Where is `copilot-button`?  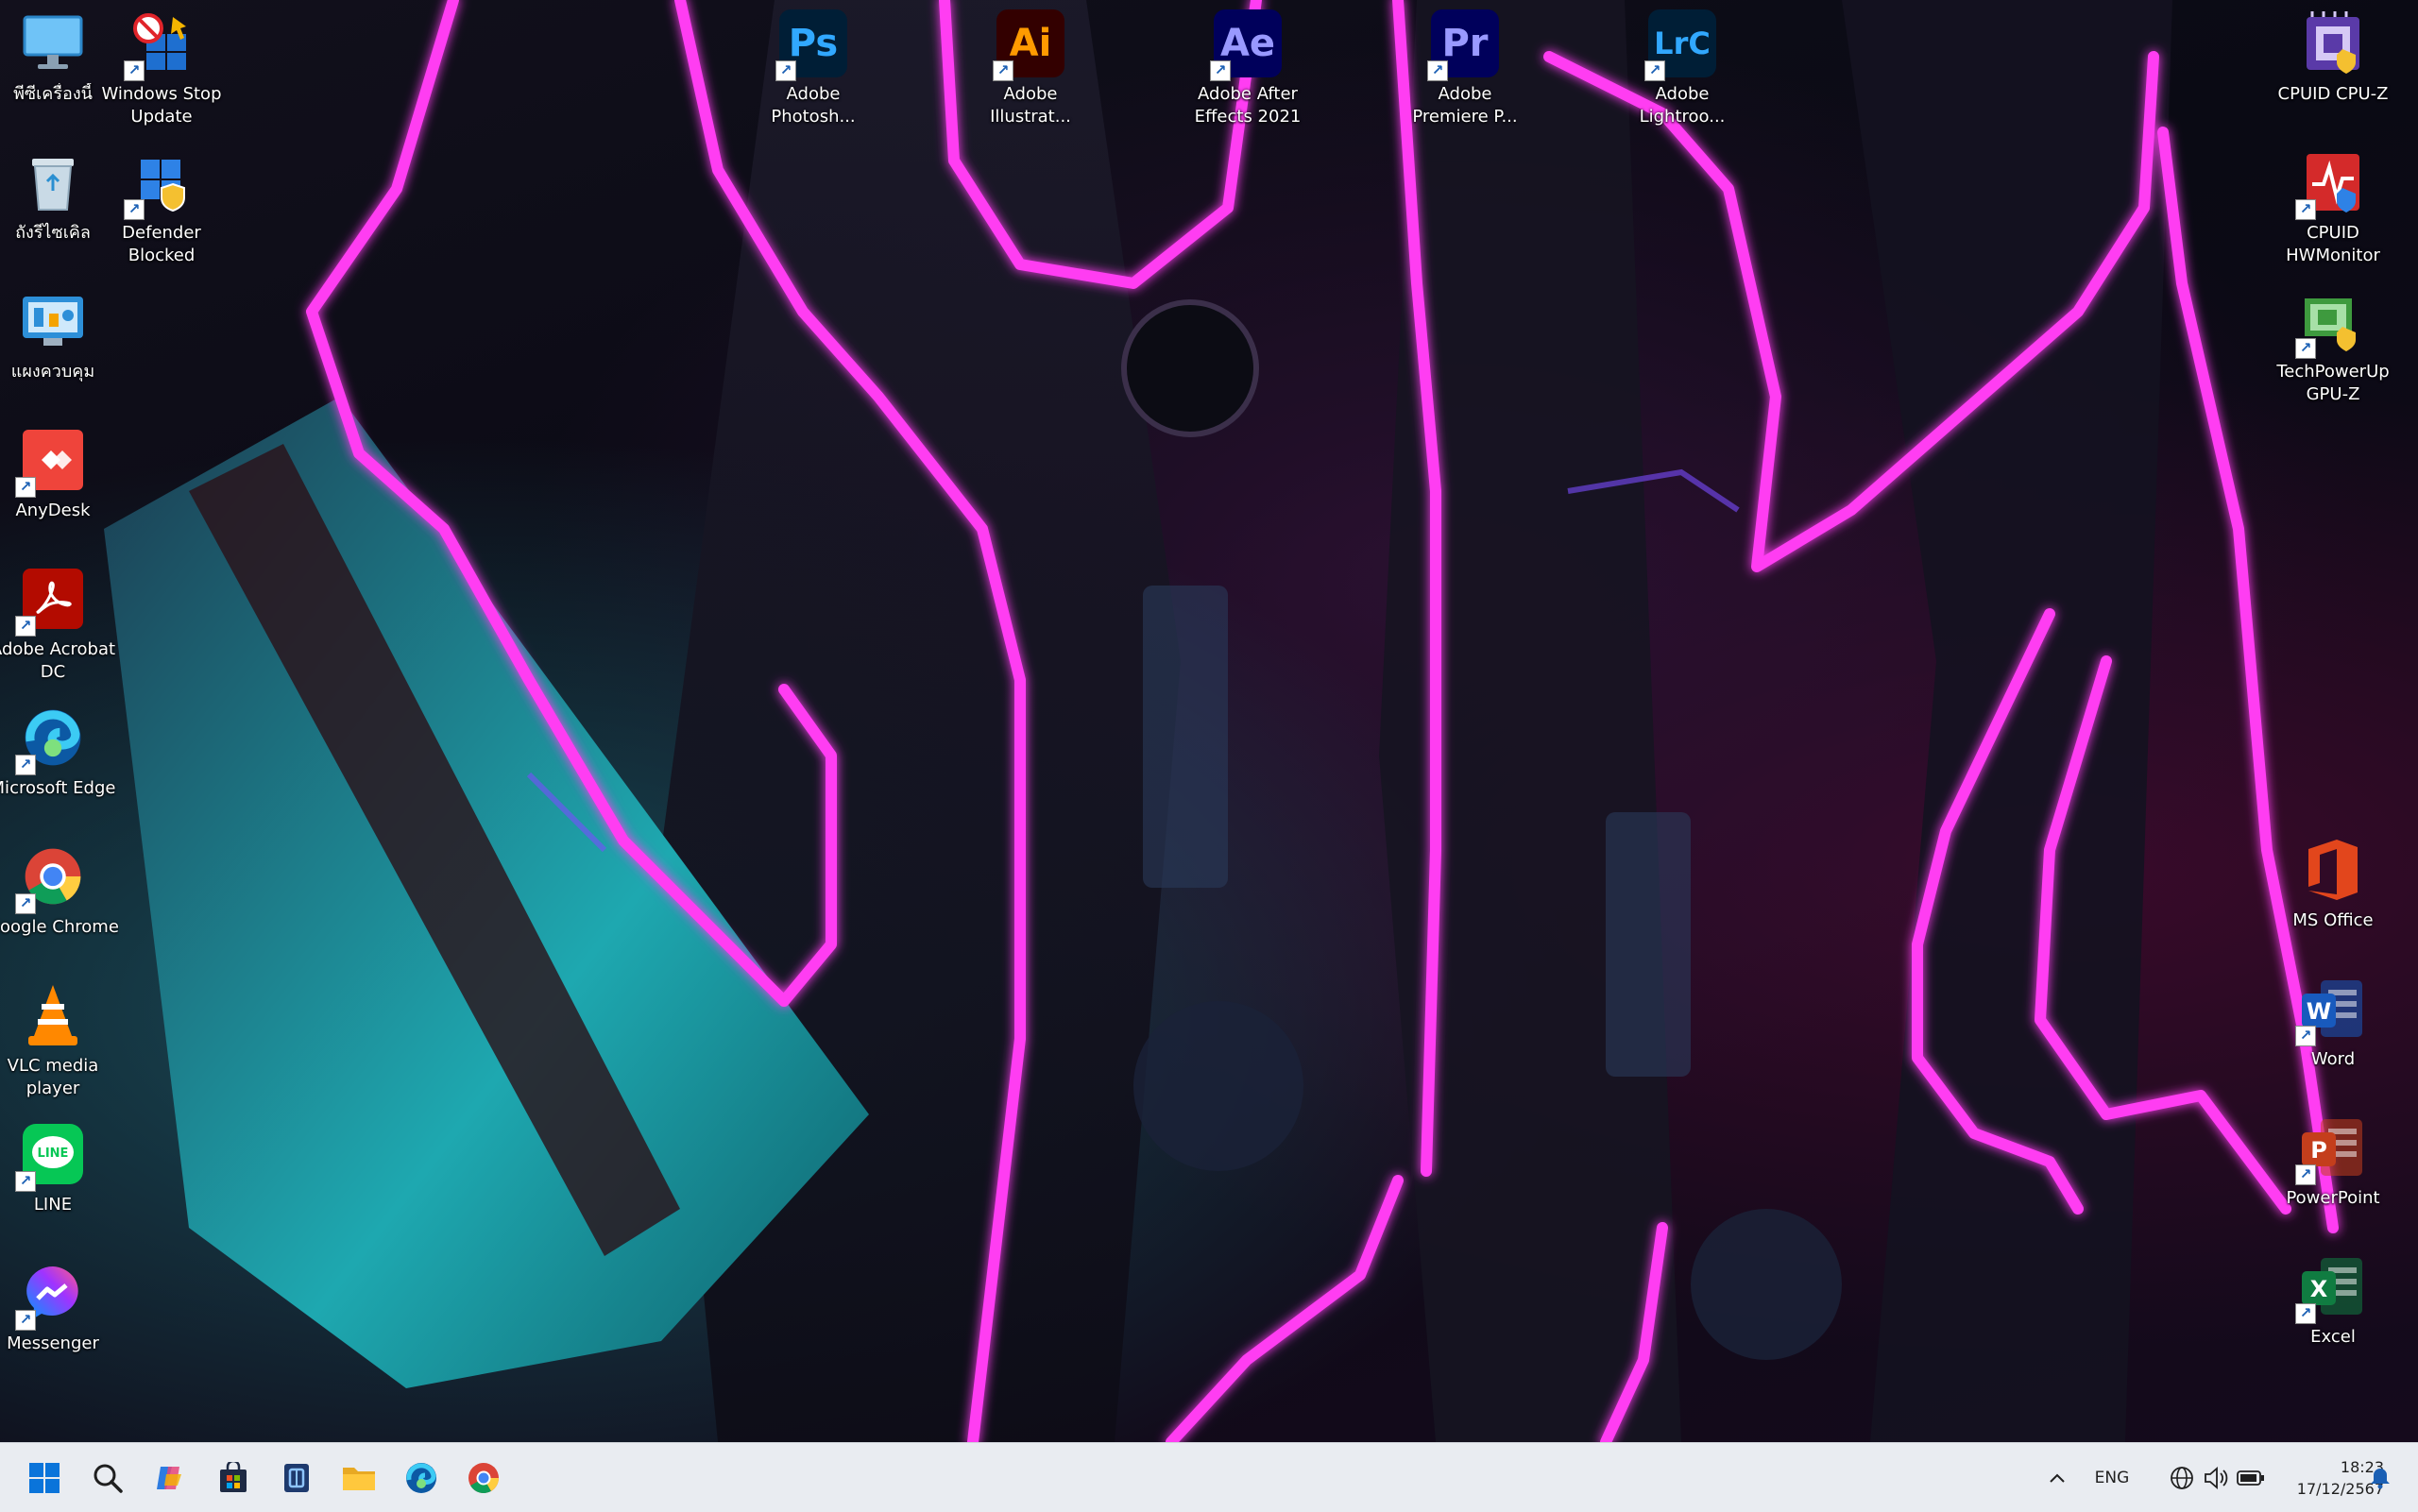
copilot-button is located at coordinates (170, 1478).